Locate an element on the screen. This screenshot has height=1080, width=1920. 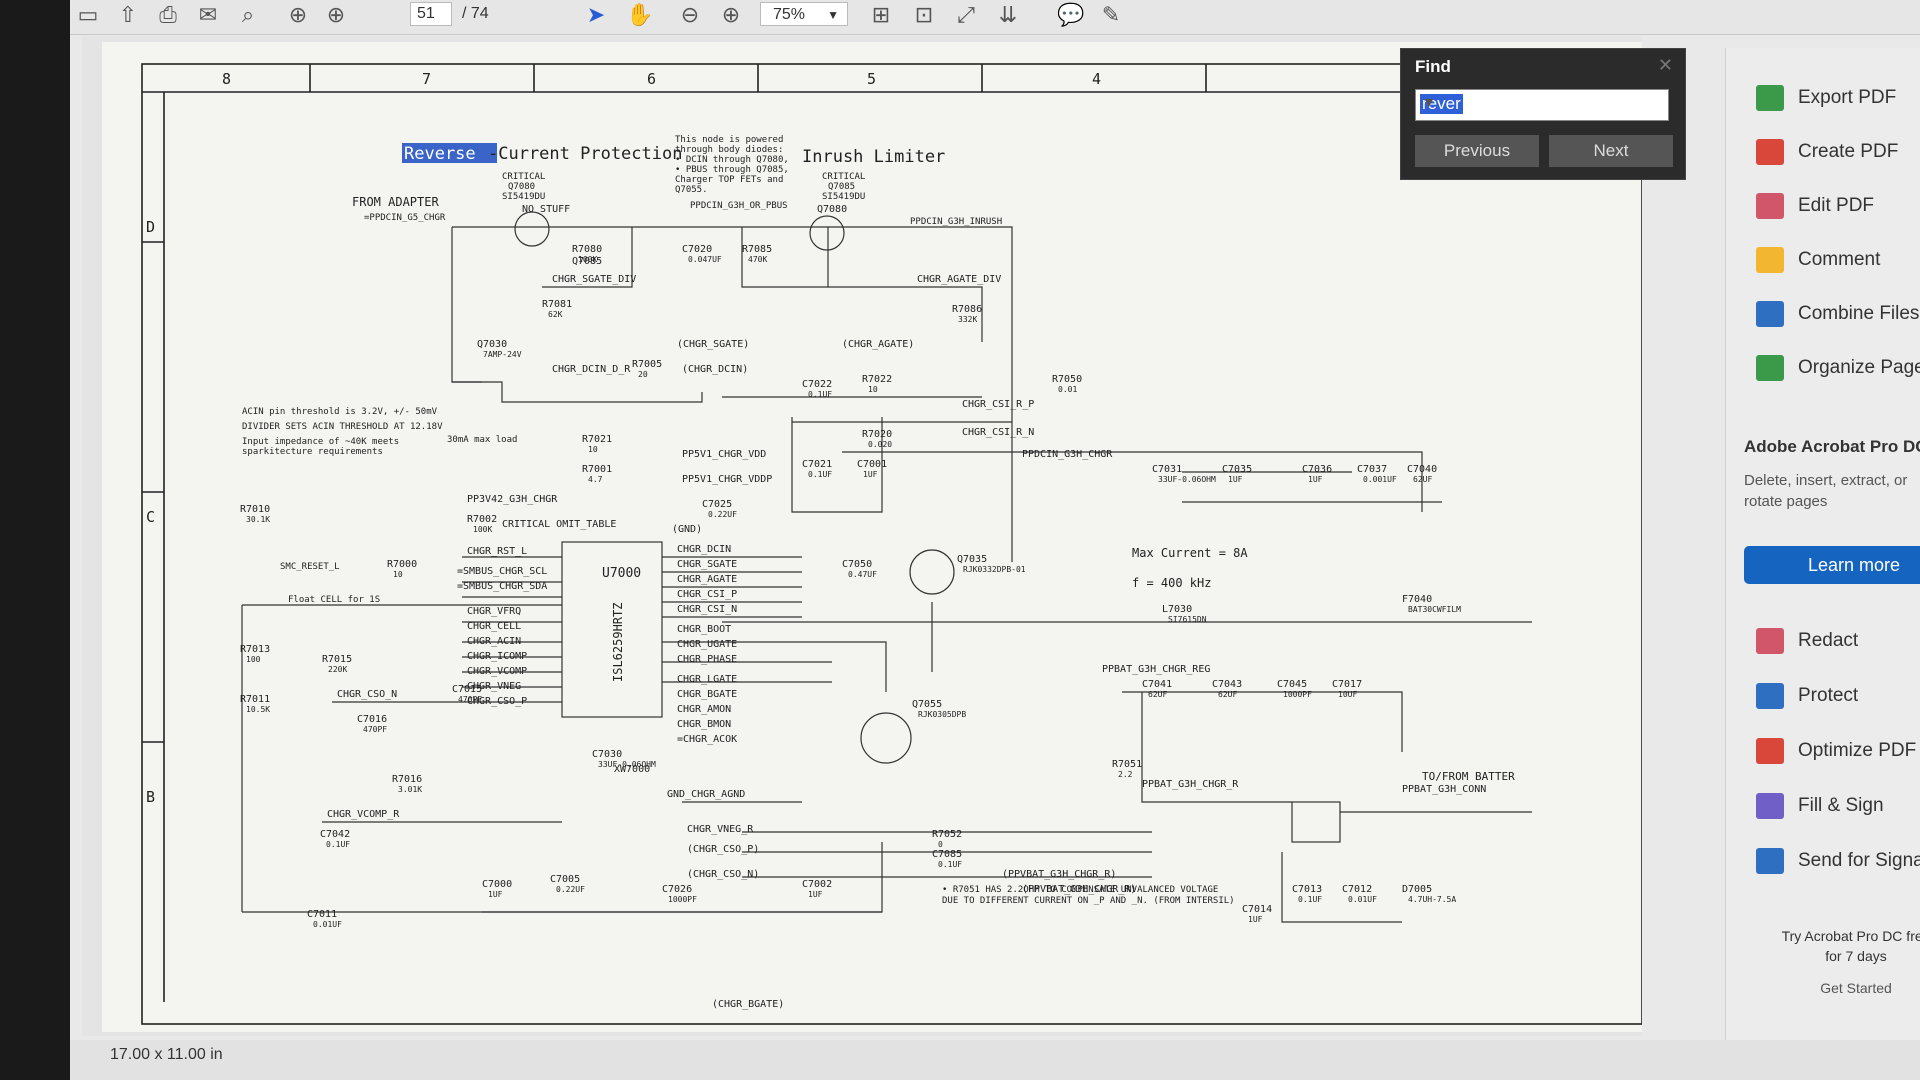
schematic-label: C7002 is located at coordinates (817, 884).